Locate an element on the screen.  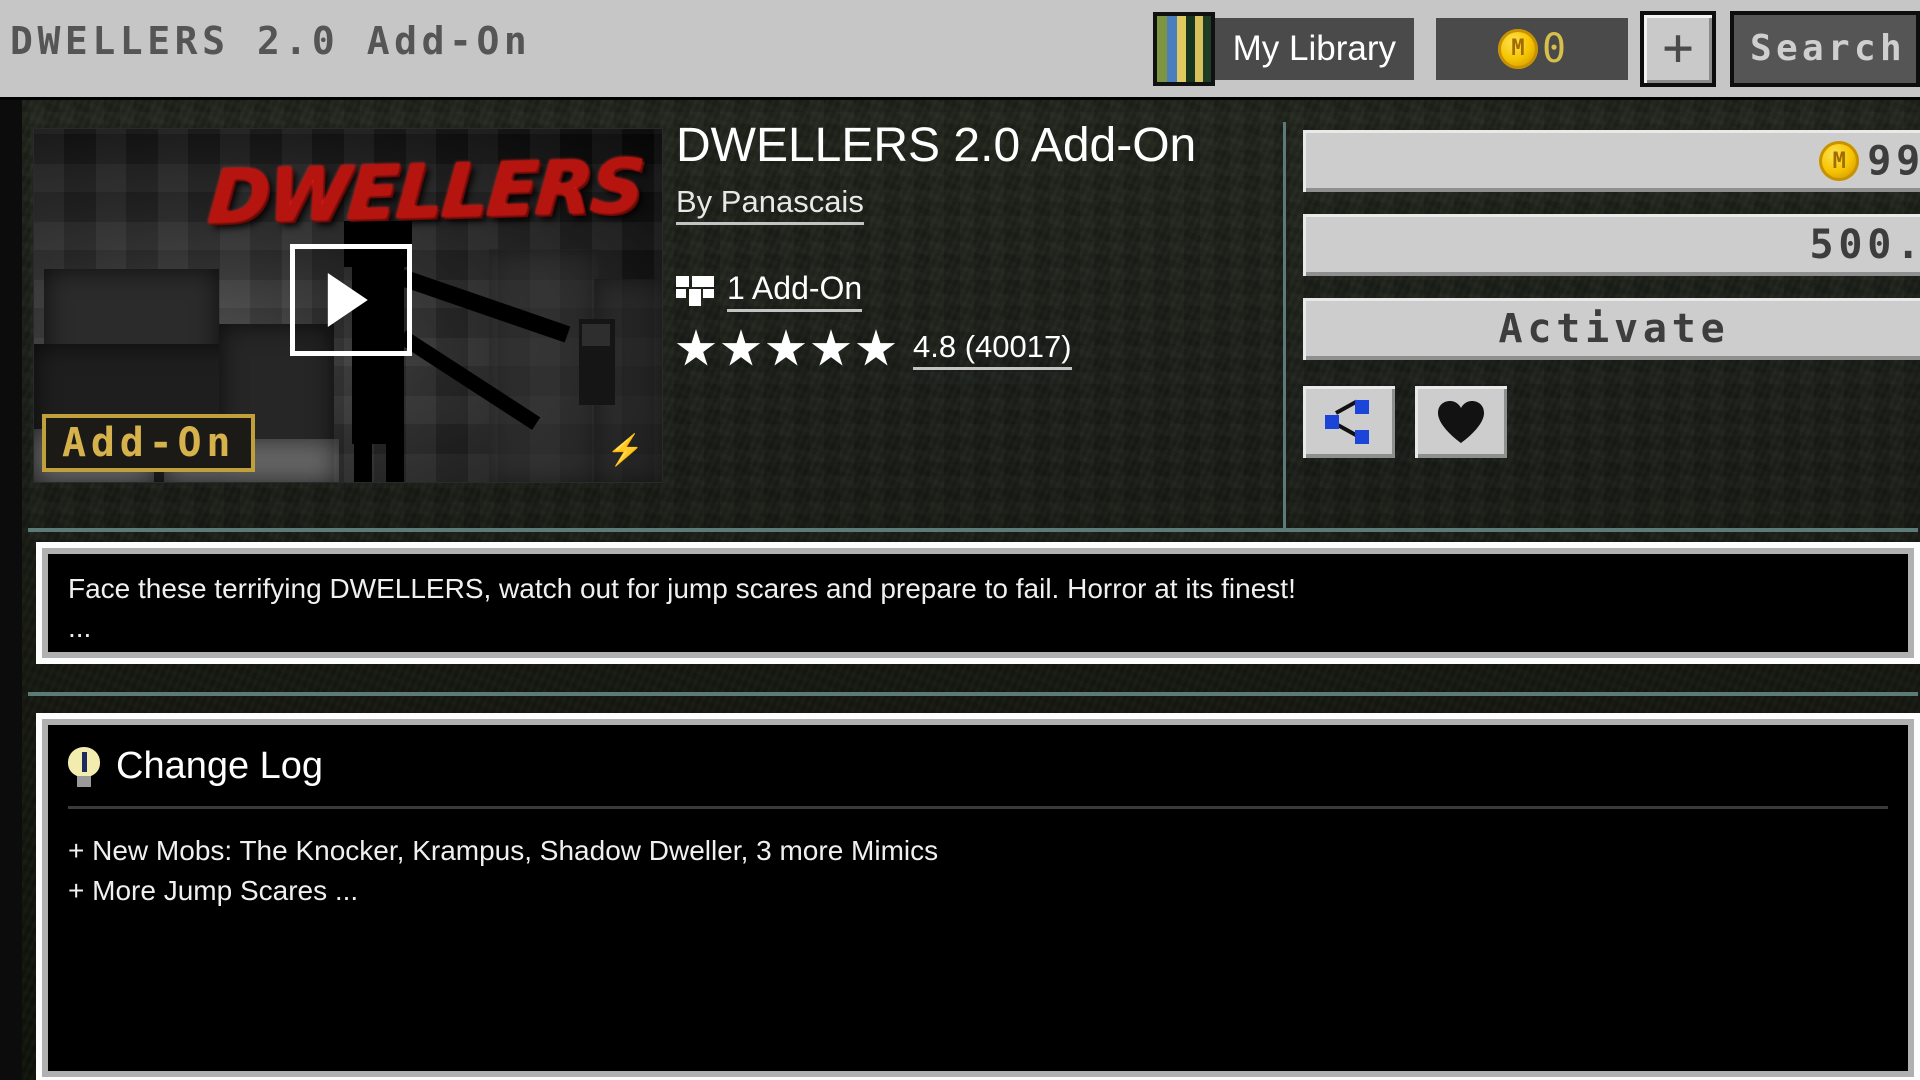
play-video-button is located at coordinates (351, 300).